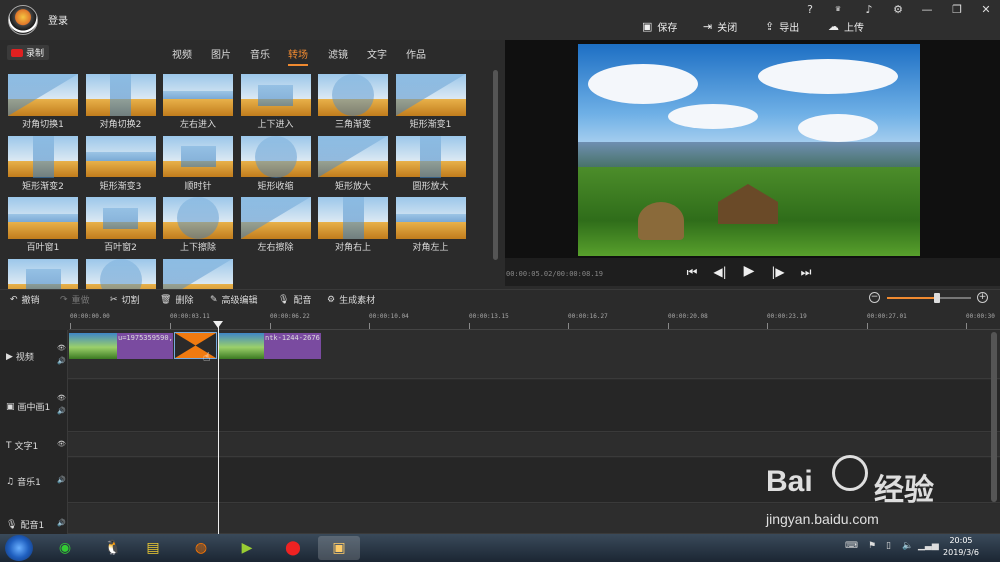 The width and height of the screenshot is (1000, 562). Describe the element at coordinates (19, 548) in the screenshot. I see `start-button` at that location.